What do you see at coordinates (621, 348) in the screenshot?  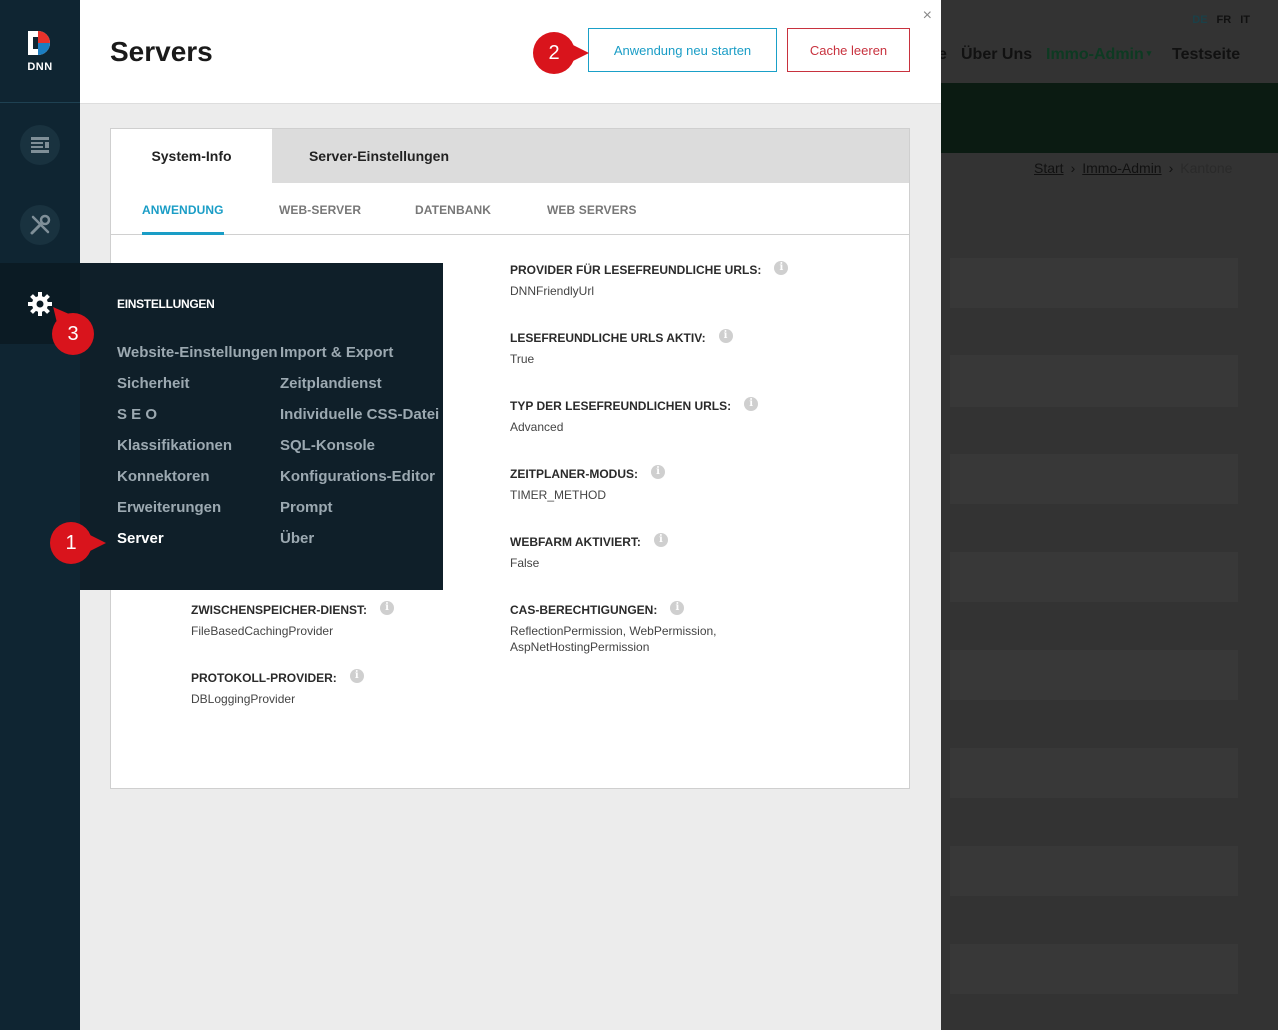 I see `field-friendly-urls-enabled: LESEFREUNDLICHE URLS AKTIV: i True` at bounding box center [621, 348].